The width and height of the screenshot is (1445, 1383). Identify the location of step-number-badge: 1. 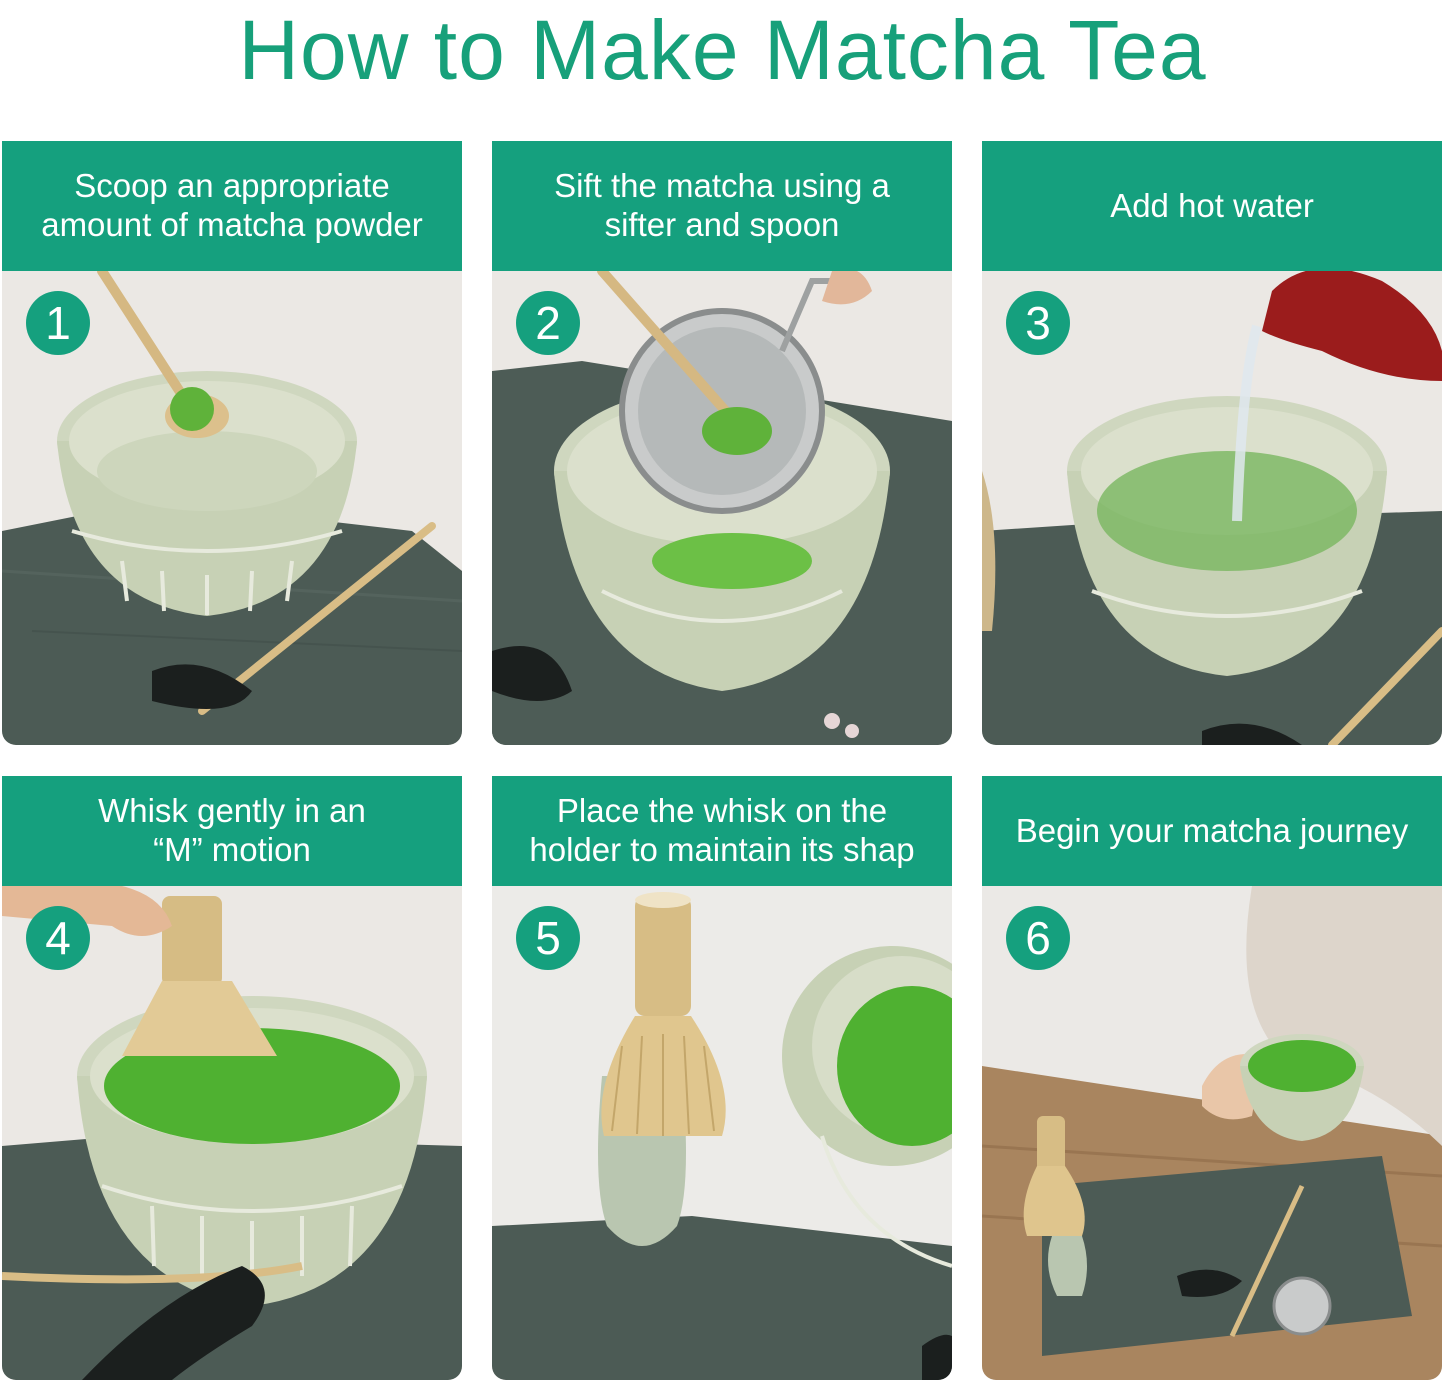
(58, 323).